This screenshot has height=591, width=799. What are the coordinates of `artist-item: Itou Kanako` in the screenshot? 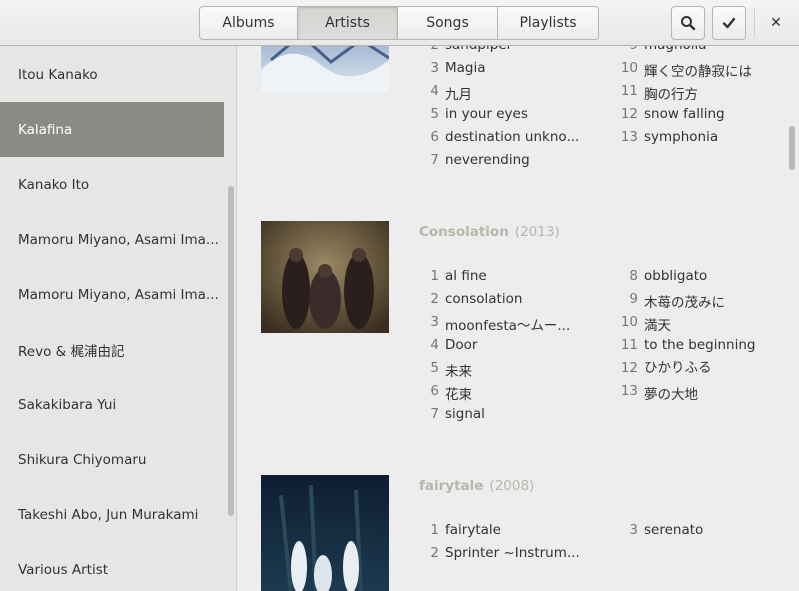 It's located at (112, 74).